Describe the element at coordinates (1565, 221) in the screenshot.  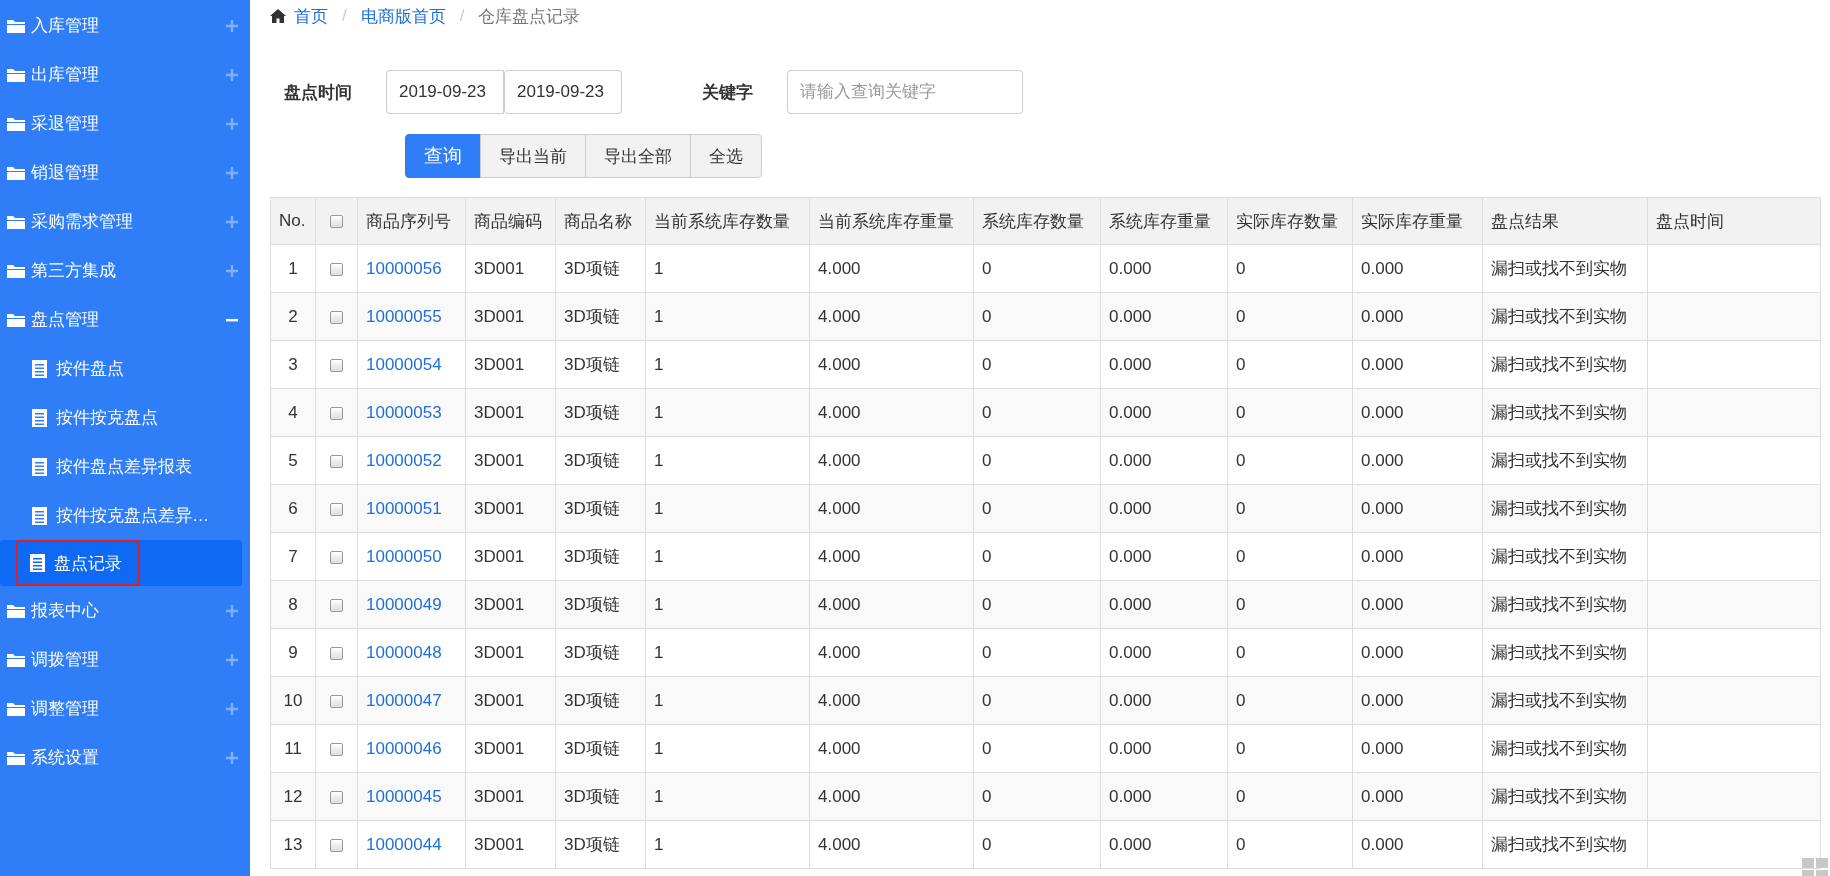
I see `column-header: 盘点结果` at that location.